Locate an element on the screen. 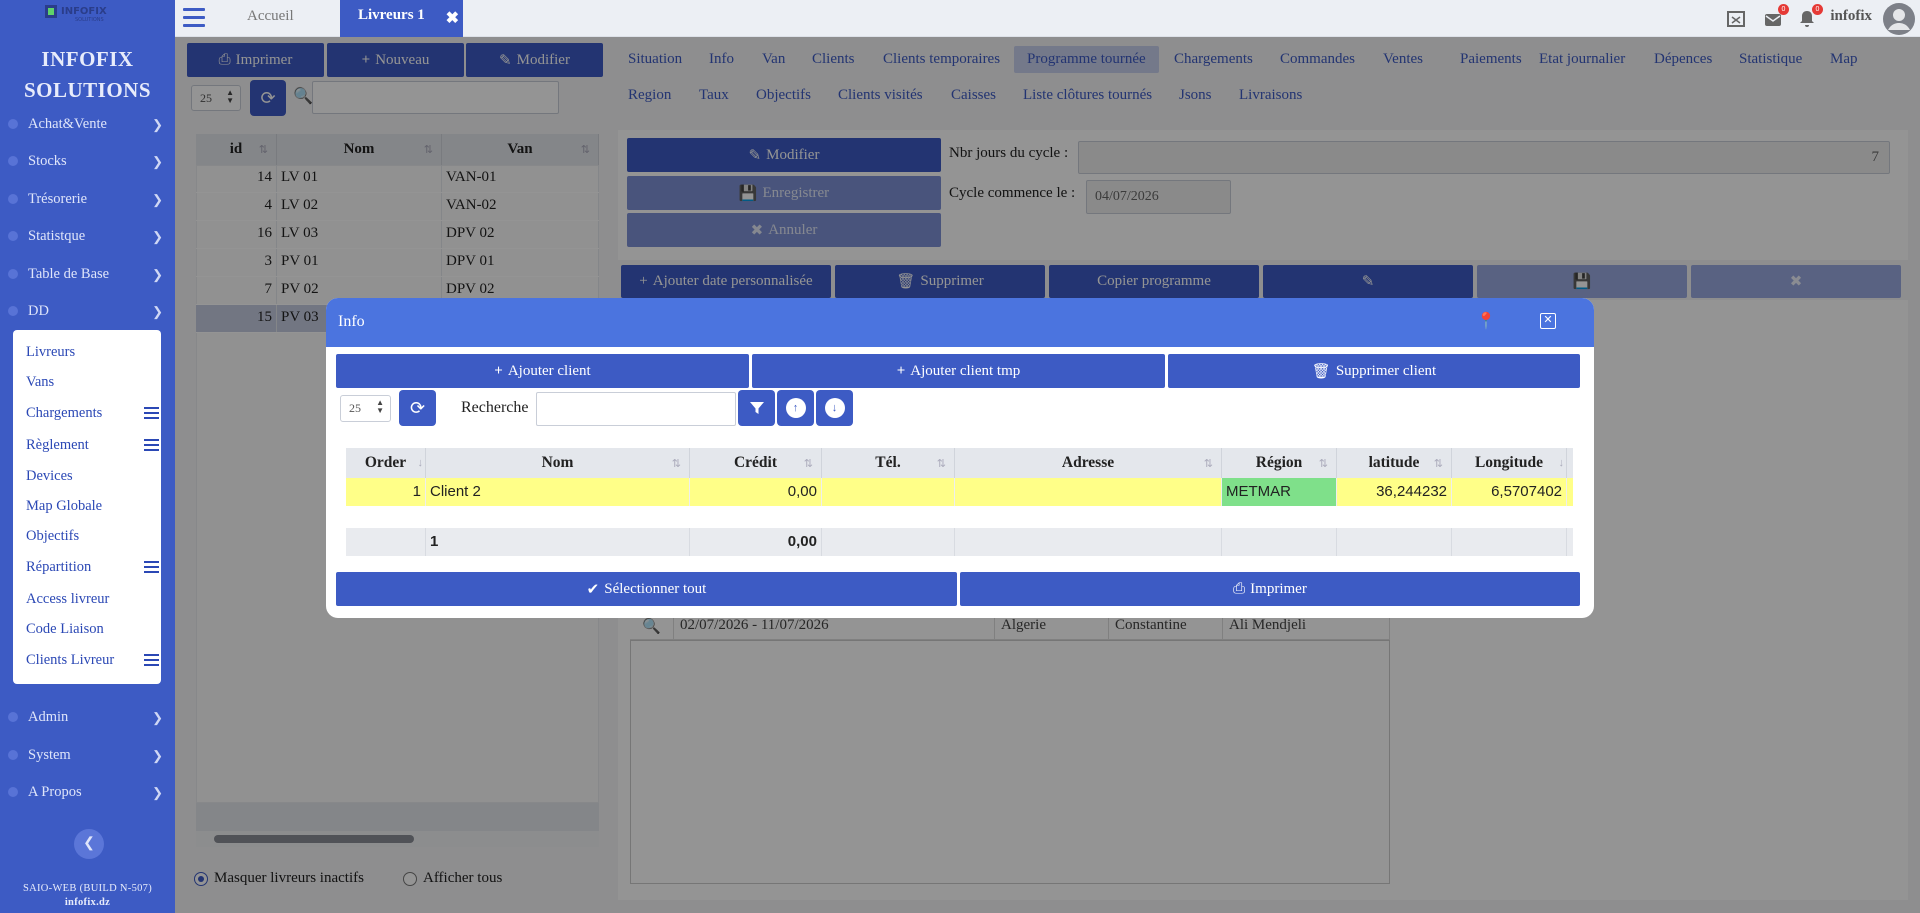 The width and height of the screenshot is (1920, 913). col-tel: Tél. ⇅ is located at coordinates (888, 463).